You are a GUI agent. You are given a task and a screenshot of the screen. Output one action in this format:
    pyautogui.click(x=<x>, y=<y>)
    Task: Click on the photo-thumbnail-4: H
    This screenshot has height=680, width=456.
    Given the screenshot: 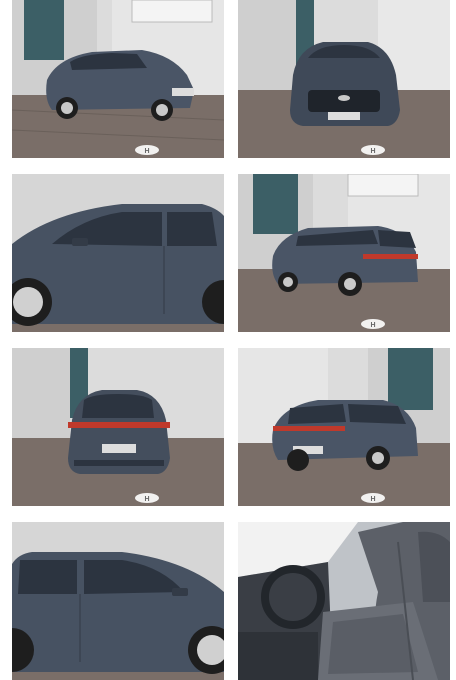 What is the action you would take?
    pyautogui.click(x=344, y=253)
    